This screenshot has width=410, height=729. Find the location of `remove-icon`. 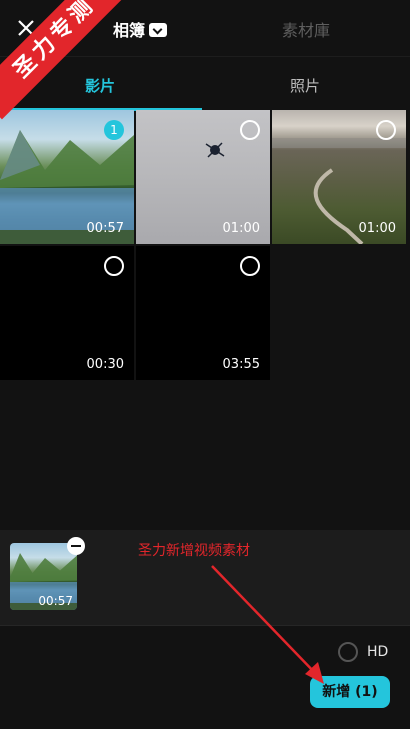

remove-icon is located at coordinates (76, 546).